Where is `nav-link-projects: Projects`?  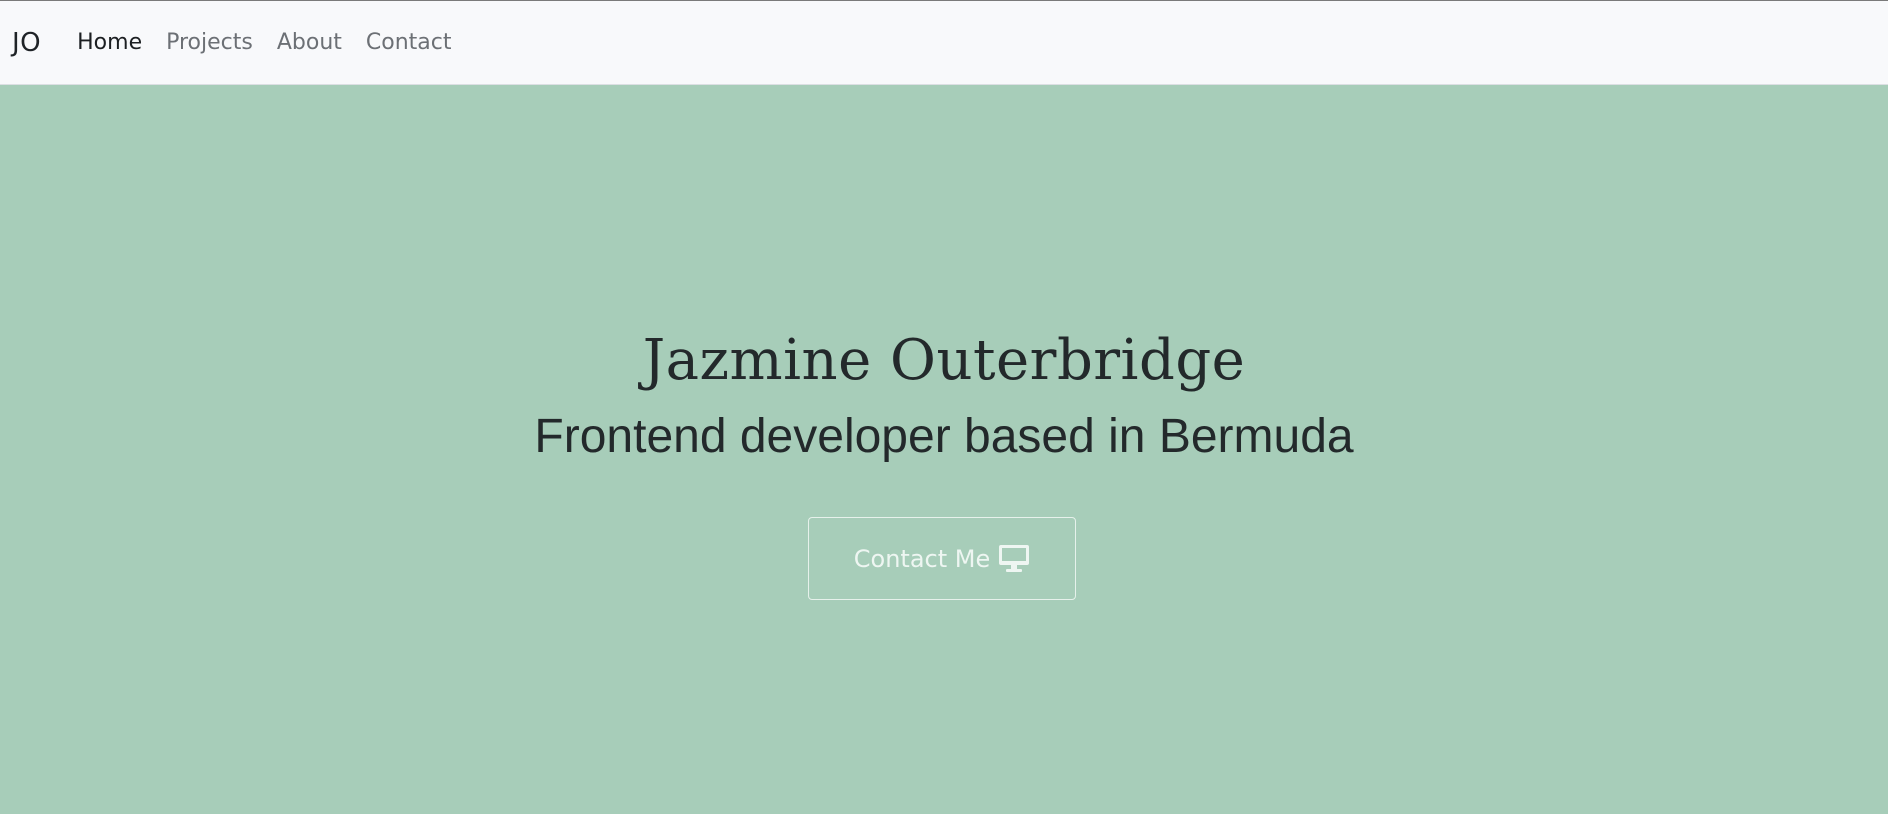 nav-link-projects: Projects is located at coordinates (209, 42).